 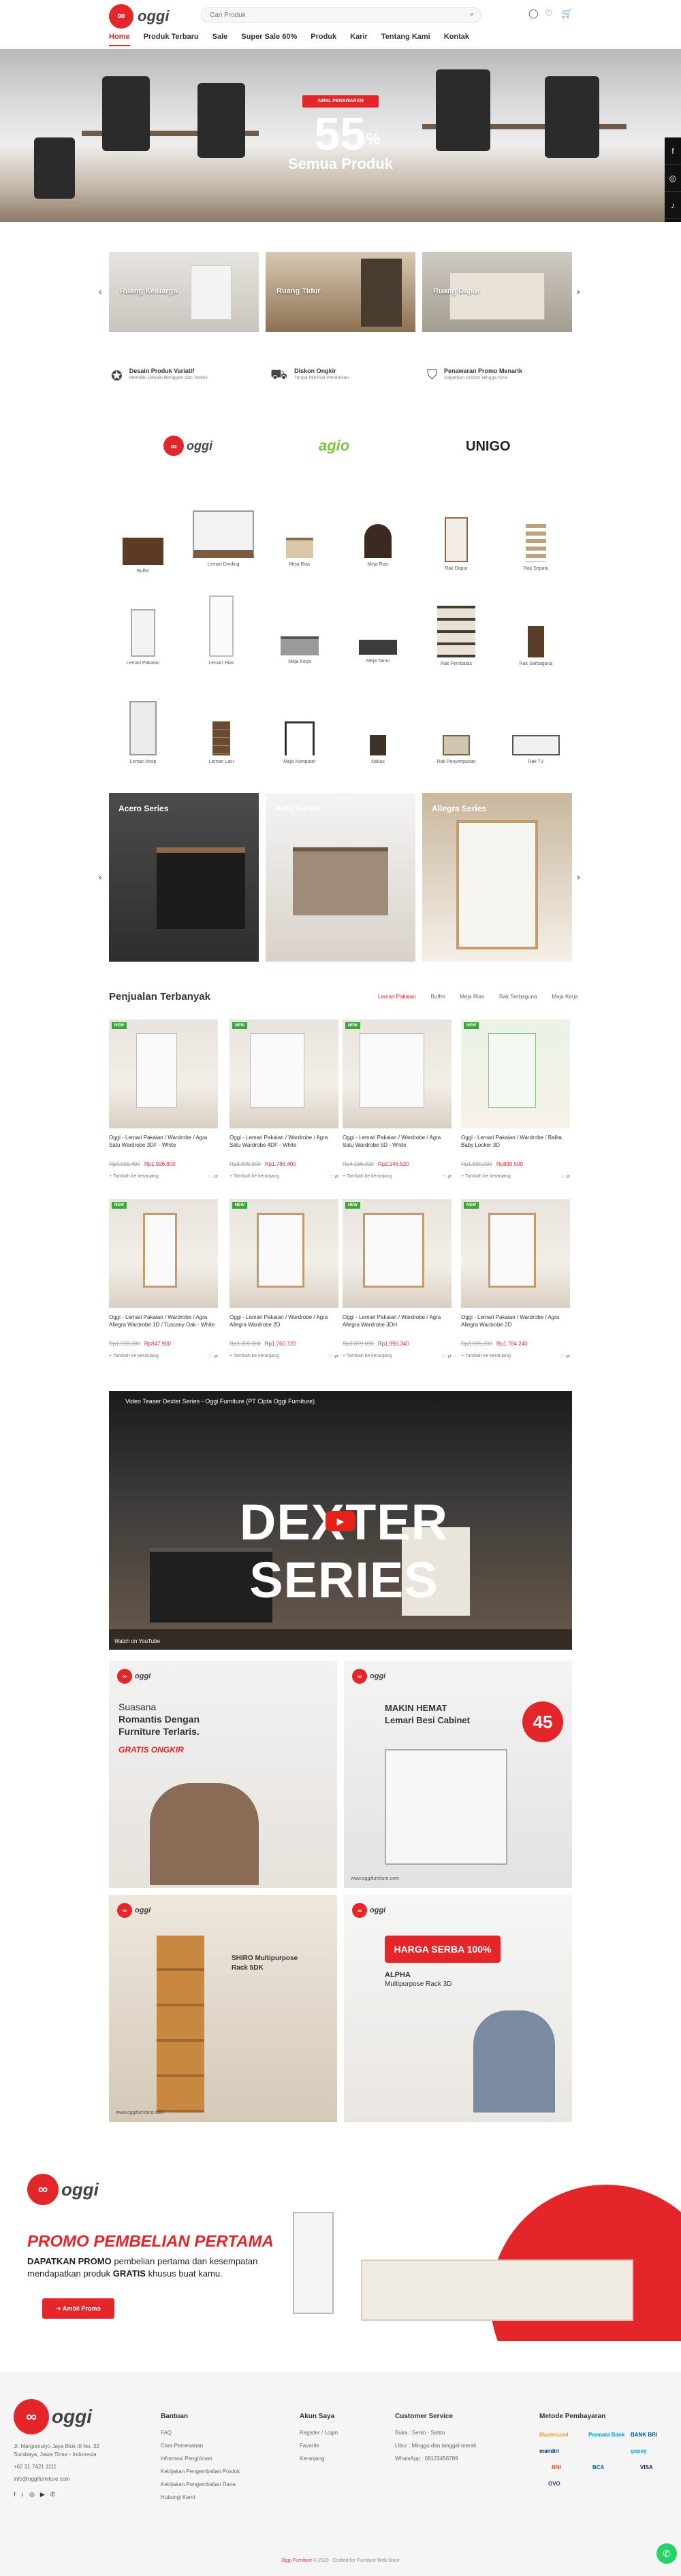 I want to click on nav-career: Karir, so click(x=359, y=39).